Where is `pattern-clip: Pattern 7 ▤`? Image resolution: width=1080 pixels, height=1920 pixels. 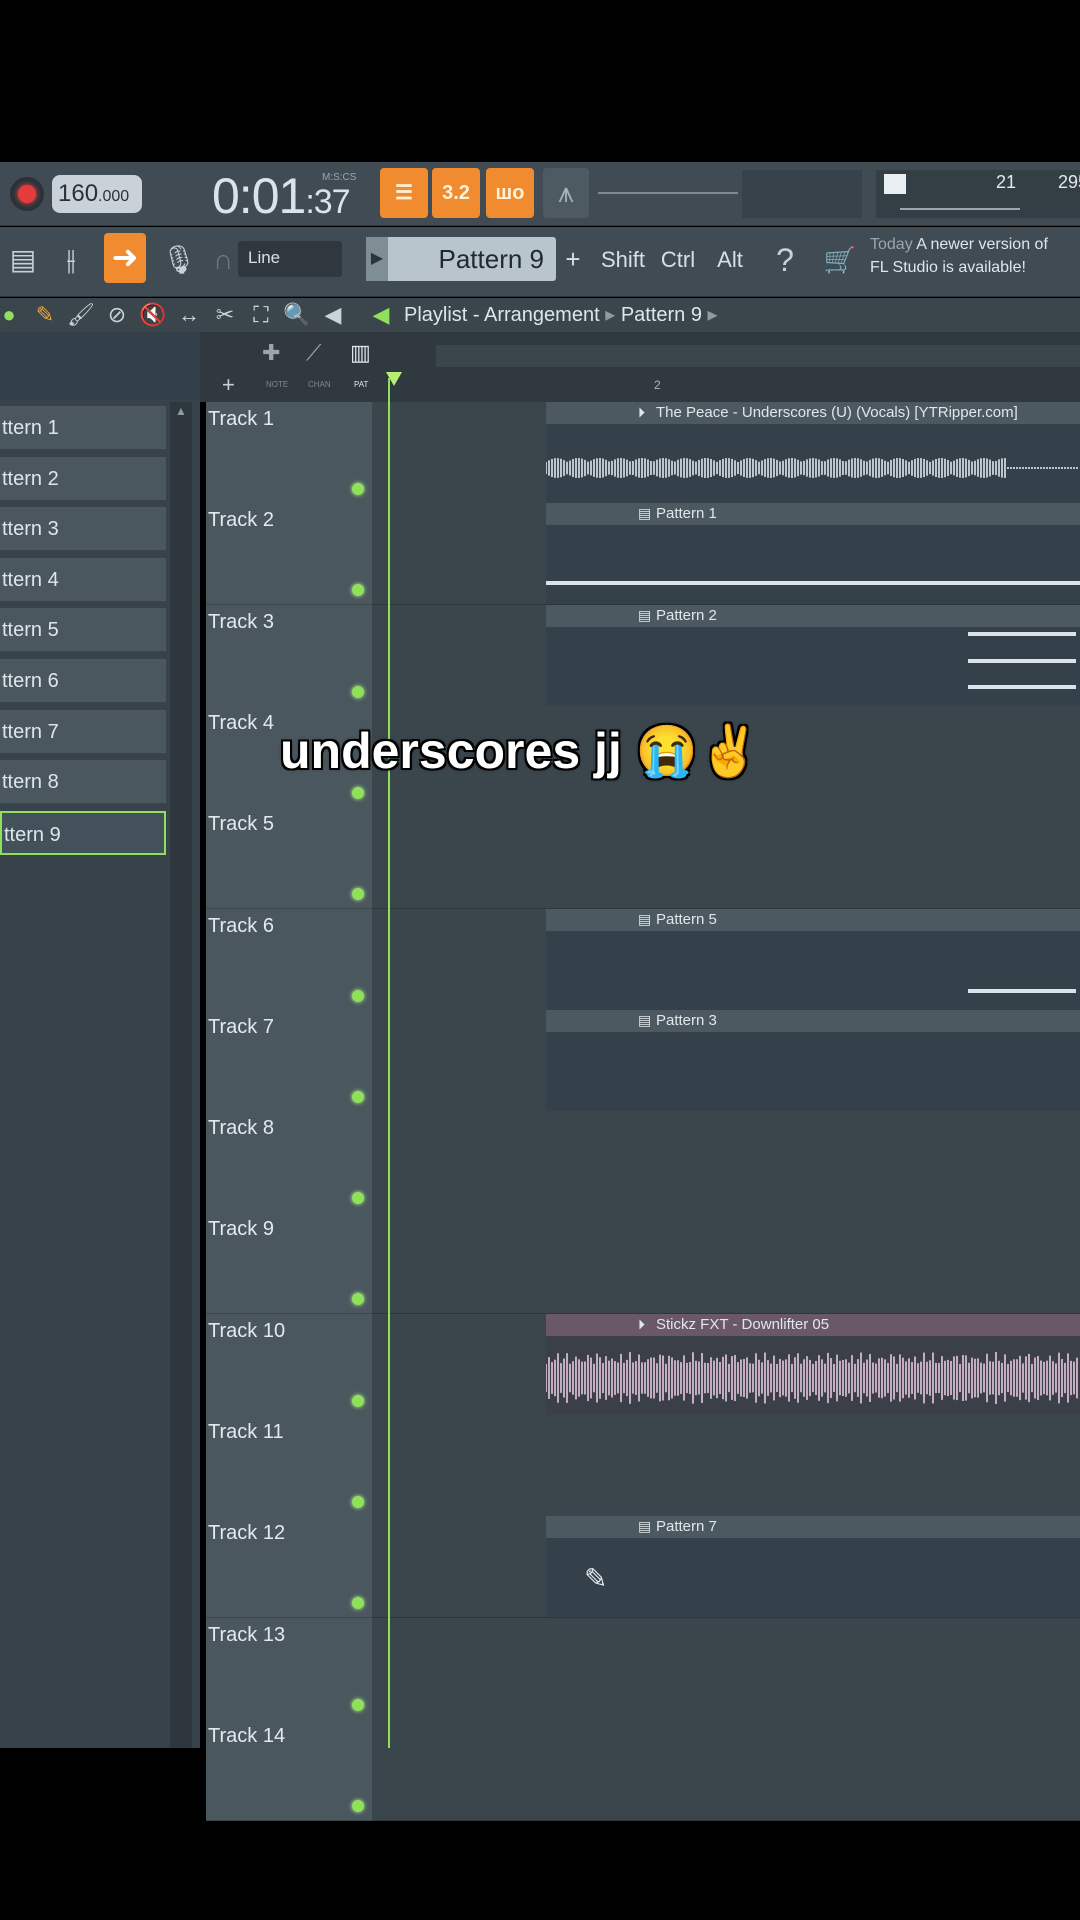 pattern-clip: Pattern 7 ▤ is located at coordinates (813, 1567).